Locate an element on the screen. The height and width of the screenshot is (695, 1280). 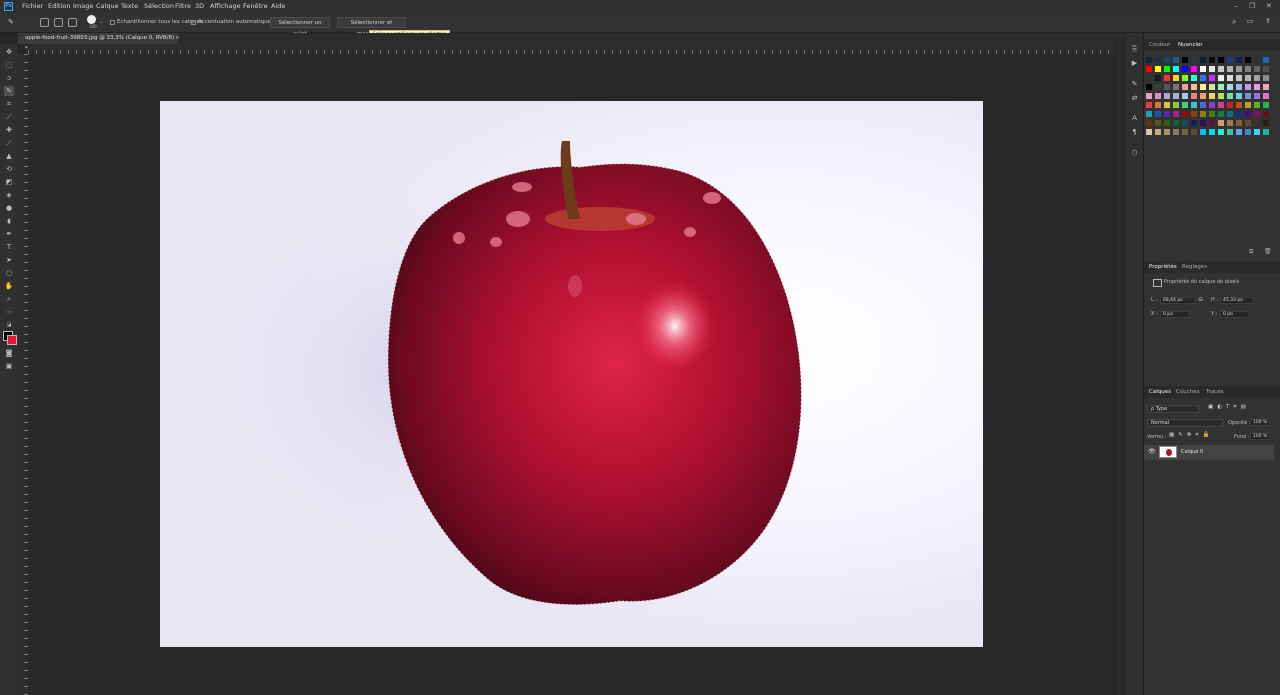
crop-tool-icon: ⌗ is located at coordinates (9, 104).